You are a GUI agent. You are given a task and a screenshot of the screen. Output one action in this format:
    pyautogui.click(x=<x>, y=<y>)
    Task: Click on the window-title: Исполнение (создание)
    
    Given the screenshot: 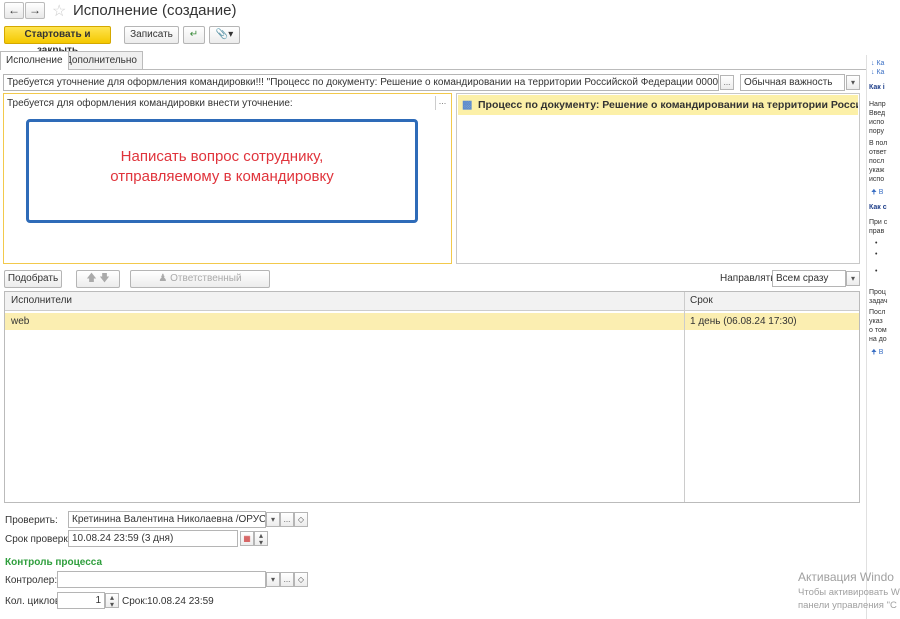 What is the action you would take?
    pyautogui.click(x=155, y=10)
    